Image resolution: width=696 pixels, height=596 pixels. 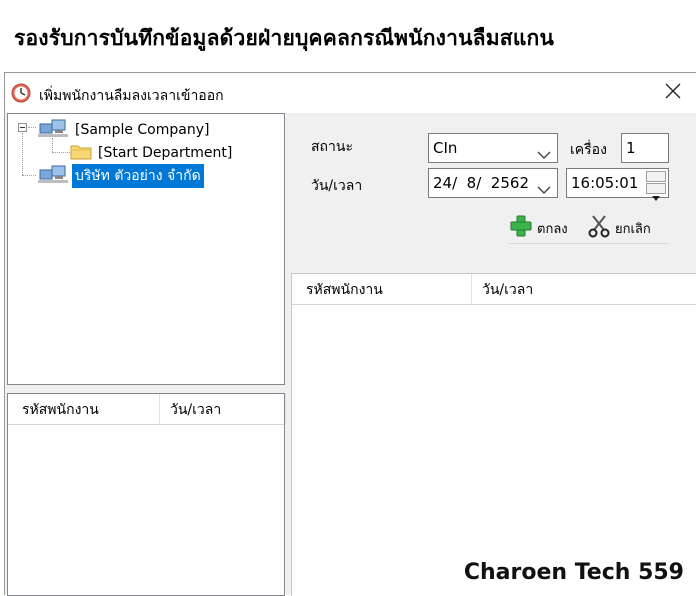 I want to click on ok-button: ตกลง, so click(x=538, y=228).